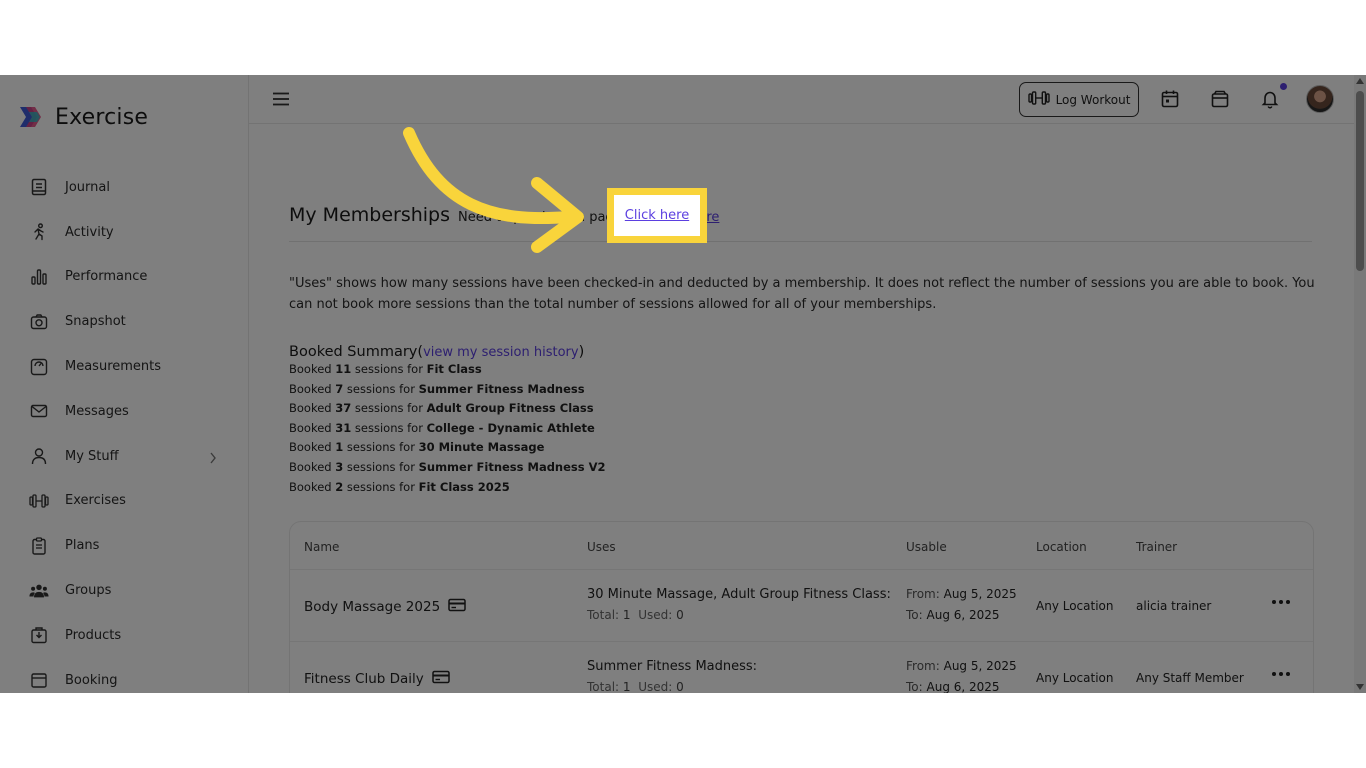  Describe the element at coordinates (213, 458) in the screenshot. I see `chevron-right-icon` at that location.